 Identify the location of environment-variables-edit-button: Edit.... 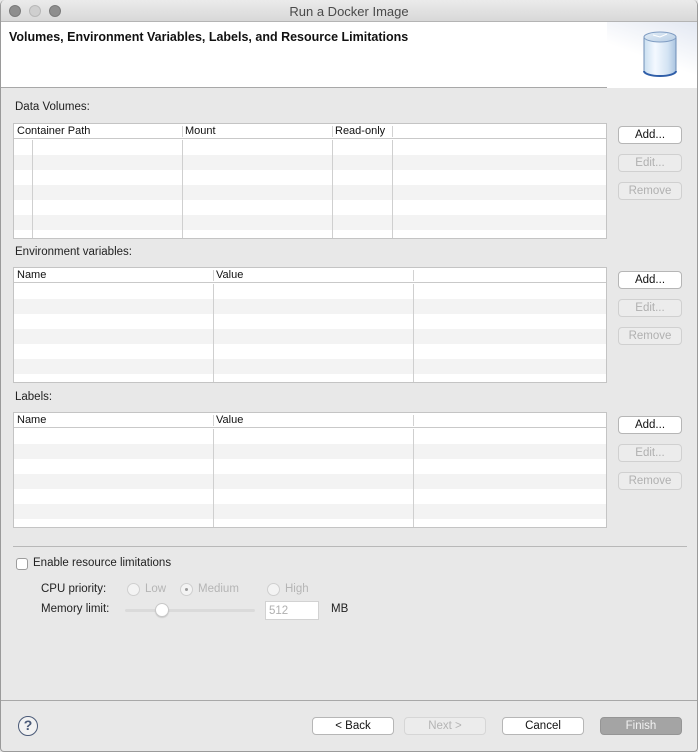
(650, 308).